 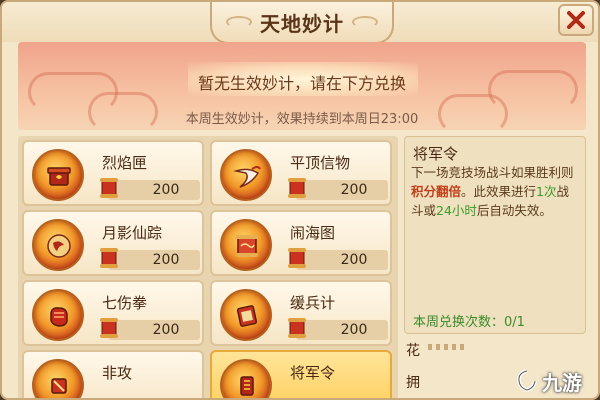 I want to click on claw-token-icon, so click(x=246, y=175).